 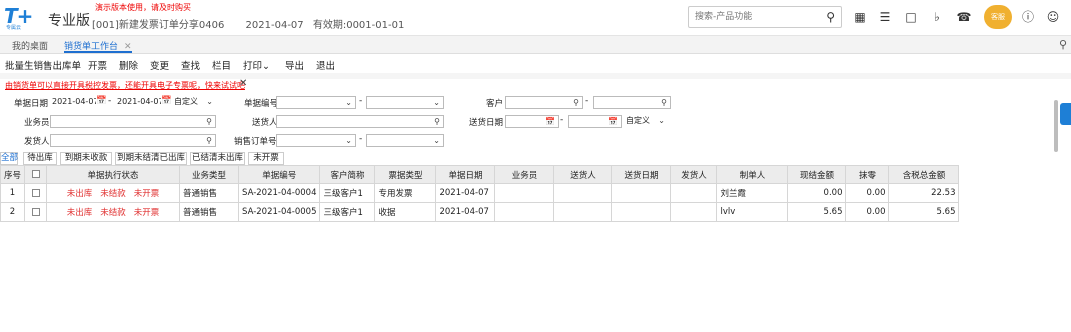 I want to click on invoice-button: 开票, so click(x=97, y=65).